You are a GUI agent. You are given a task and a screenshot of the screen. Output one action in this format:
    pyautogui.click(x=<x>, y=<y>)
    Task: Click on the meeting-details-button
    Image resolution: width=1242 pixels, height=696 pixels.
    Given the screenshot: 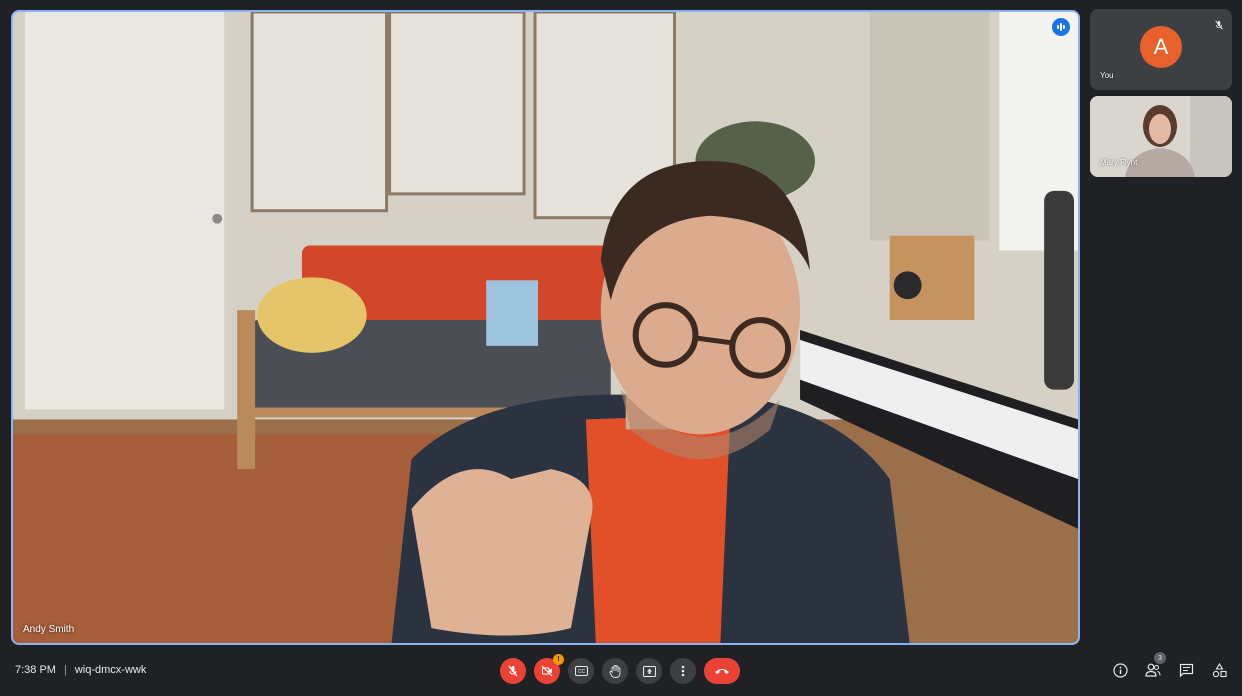 What is the action you would take?
    pyautogui.click(x=1120, y=670)
    